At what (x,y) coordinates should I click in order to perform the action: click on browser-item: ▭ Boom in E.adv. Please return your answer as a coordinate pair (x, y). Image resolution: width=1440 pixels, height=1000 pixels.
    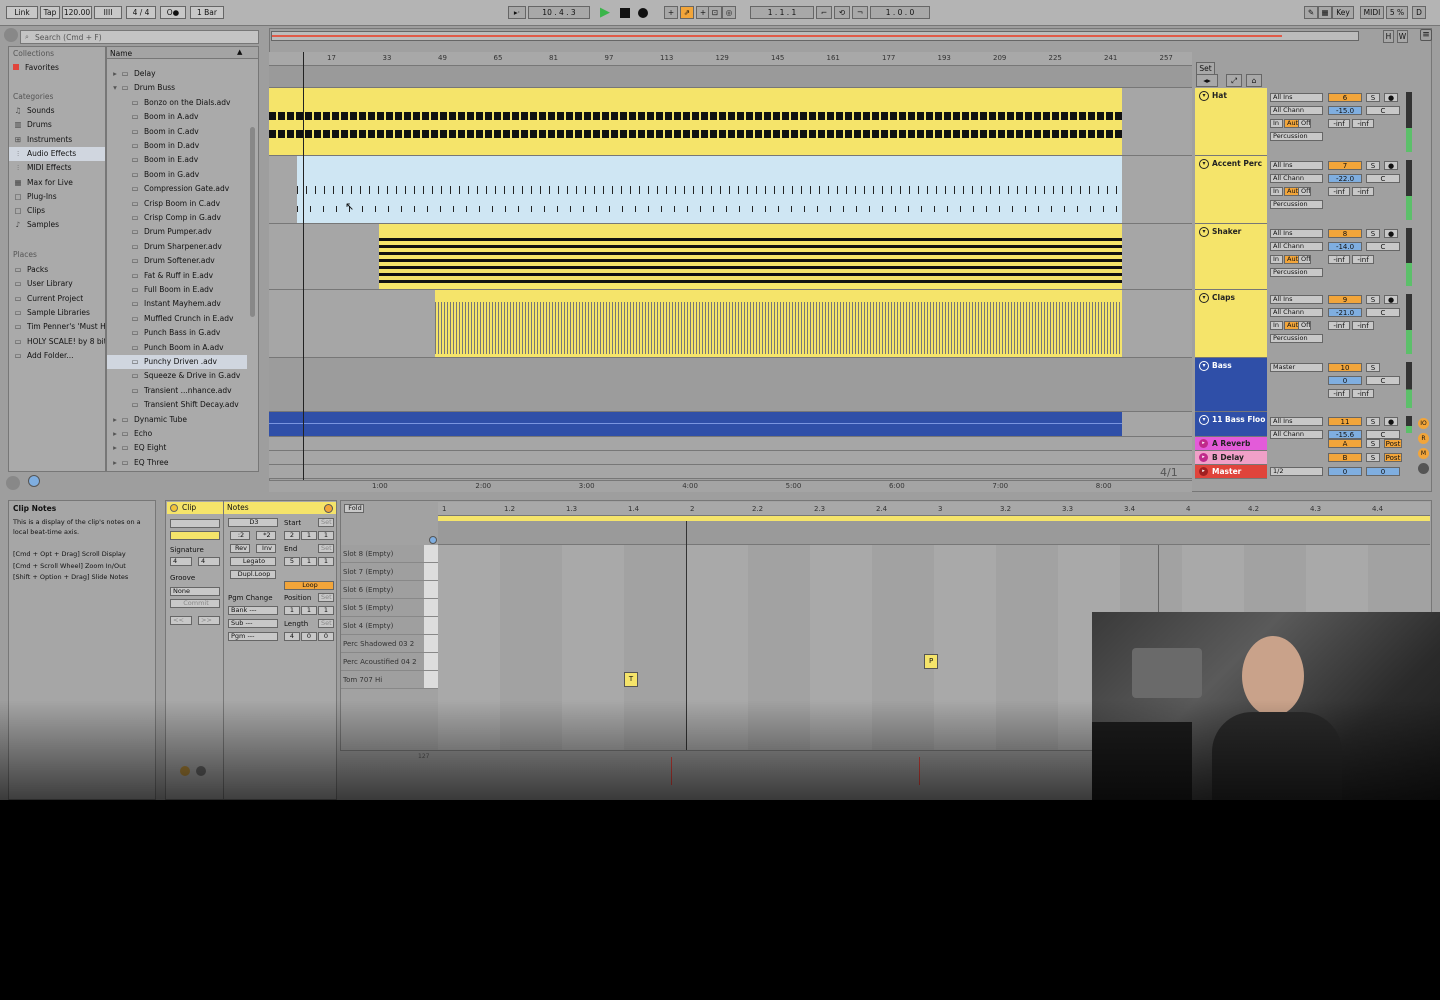
    Looking at the image, I should click on (177, 160).